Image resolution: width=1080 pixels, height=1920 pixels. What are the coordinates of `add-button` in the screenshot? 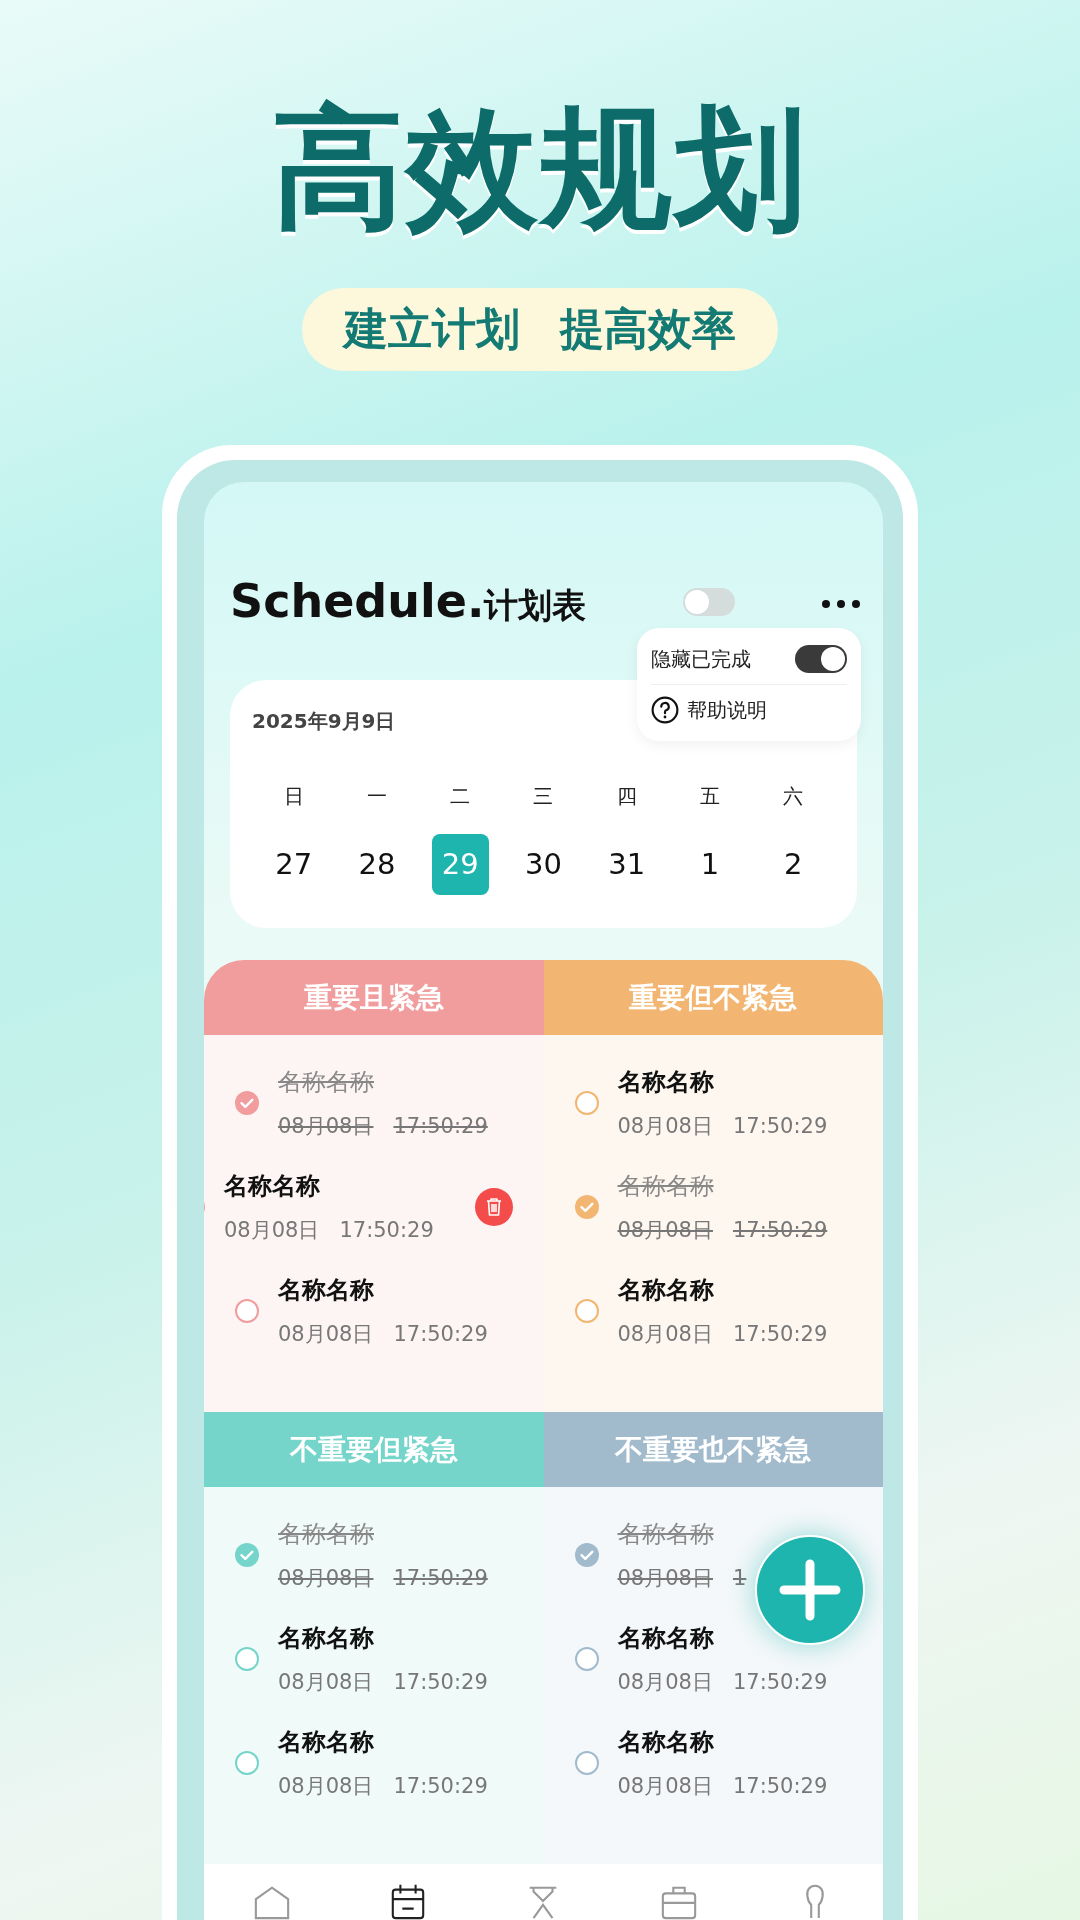 It's located at (810, 1590).